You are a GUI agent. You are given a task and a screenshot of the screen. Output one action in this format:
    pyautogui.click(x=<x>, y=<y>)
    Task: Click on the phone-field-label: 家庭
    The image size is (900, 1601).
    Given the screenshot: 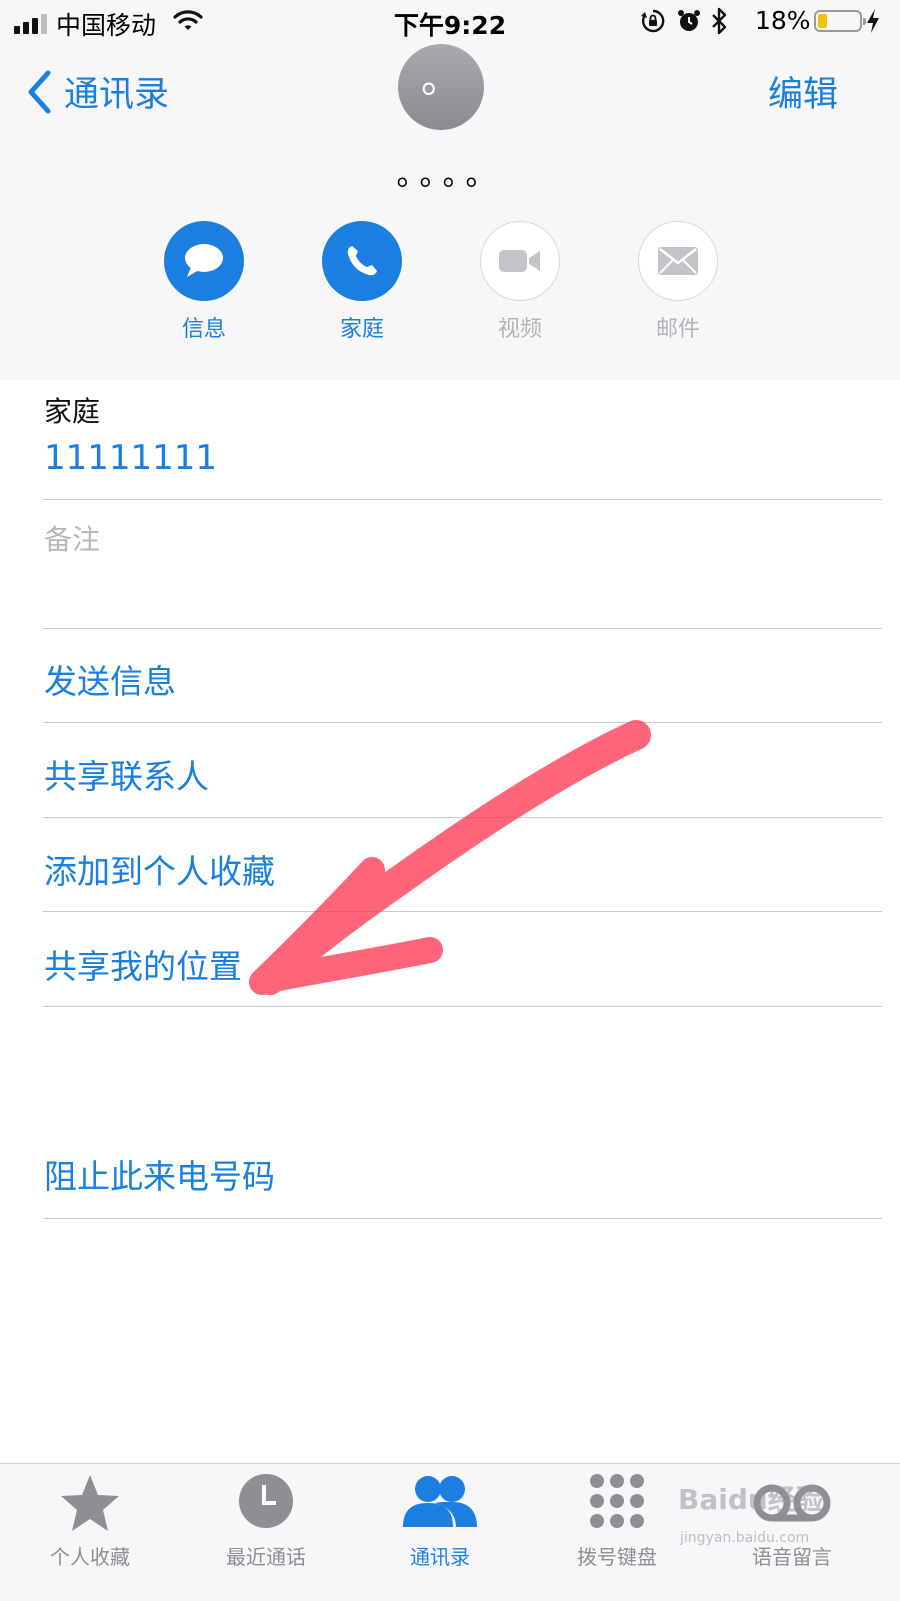 What is the action you would take?
    pyautogui.click(x=72, y=411)
    